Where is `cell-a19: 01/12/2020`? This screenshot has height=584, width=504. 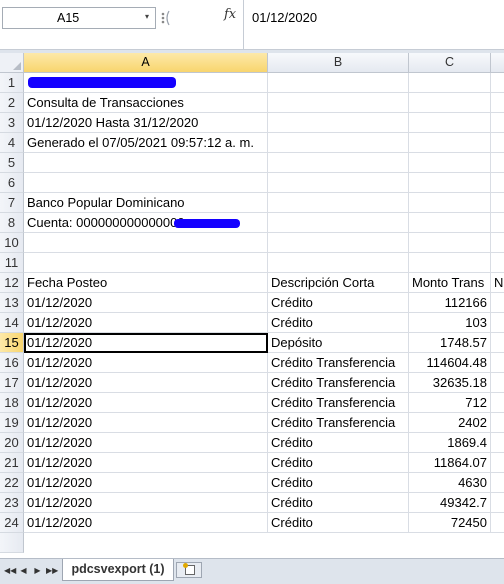 cell-a19: 01/12/2020 is located at coordinates (146, 423).